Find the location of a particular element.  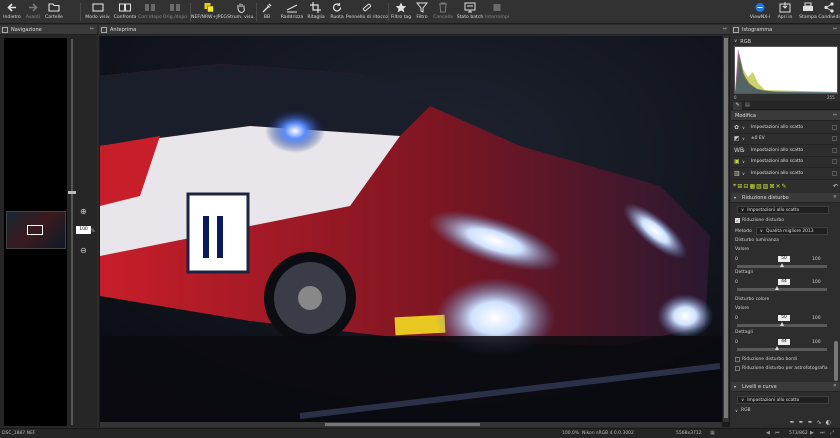

undo-icon: ↶ is located at coordinates (835, 186).